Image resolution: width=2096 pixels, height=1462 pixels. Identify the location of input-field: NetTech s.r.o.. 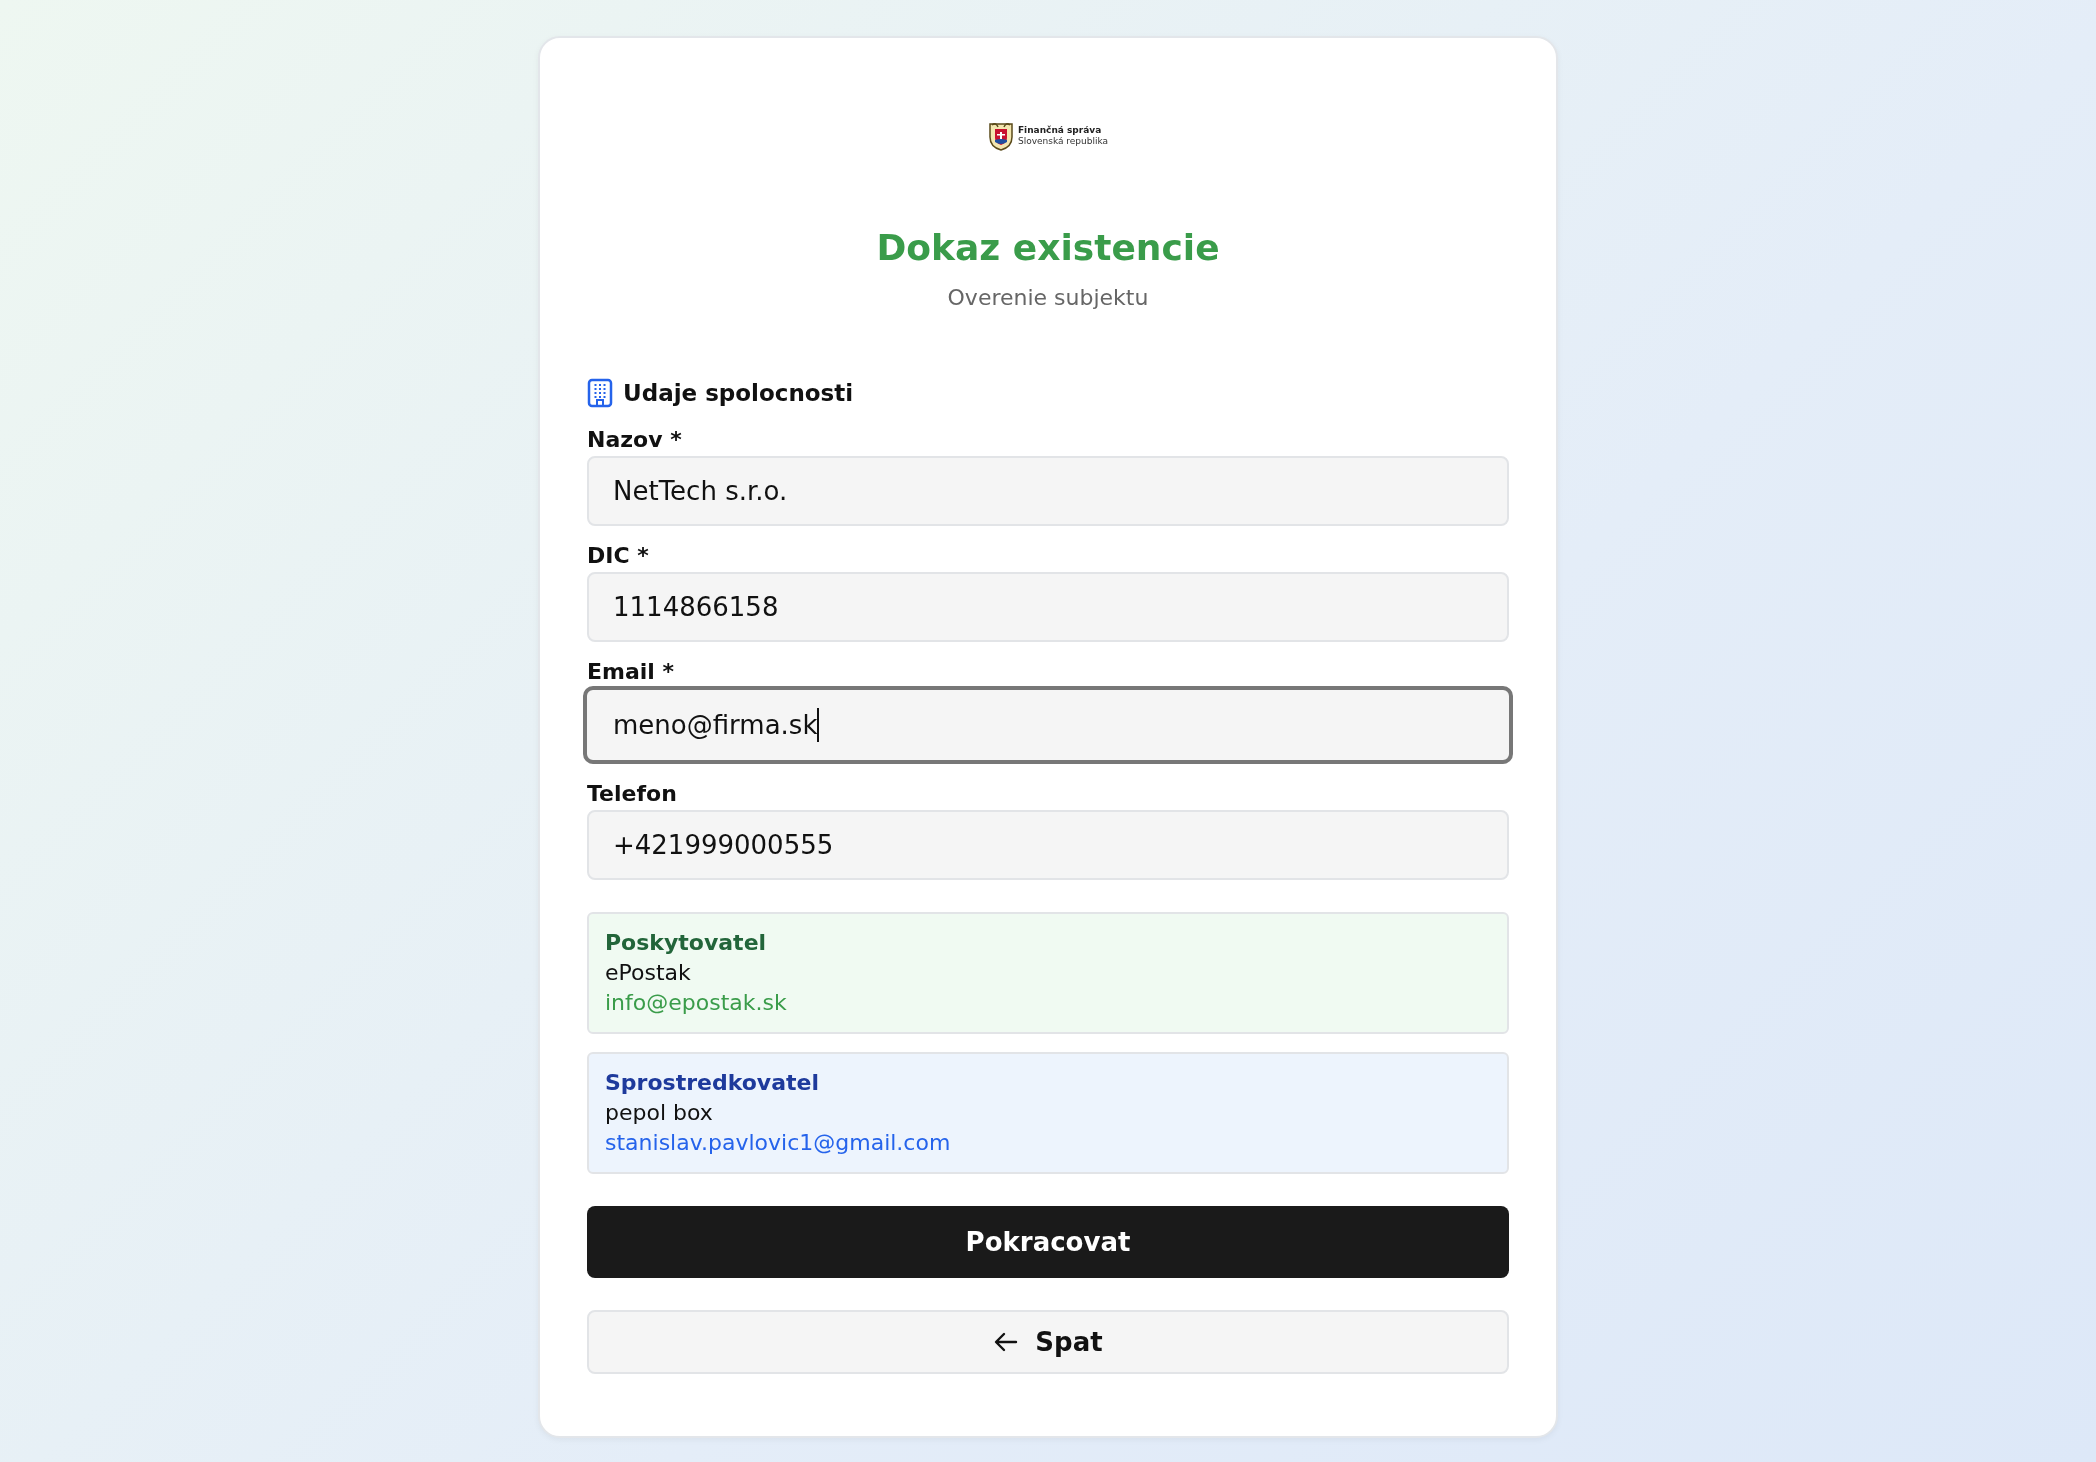
(1048, 491).